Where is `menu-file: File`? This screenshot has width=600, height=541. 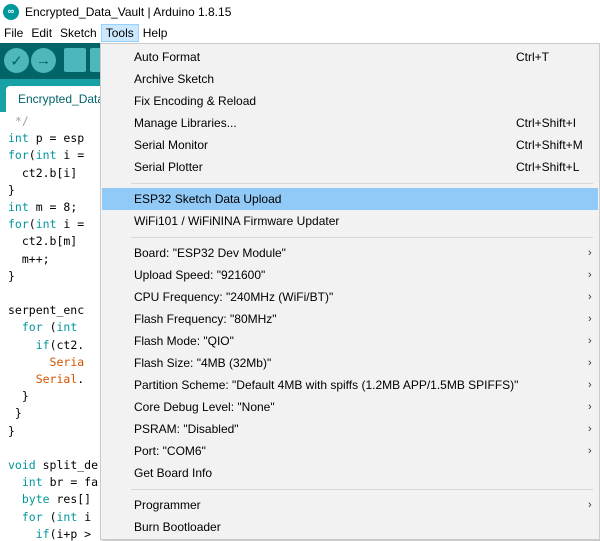 menu-file: File is located at coordinates (13, 33).